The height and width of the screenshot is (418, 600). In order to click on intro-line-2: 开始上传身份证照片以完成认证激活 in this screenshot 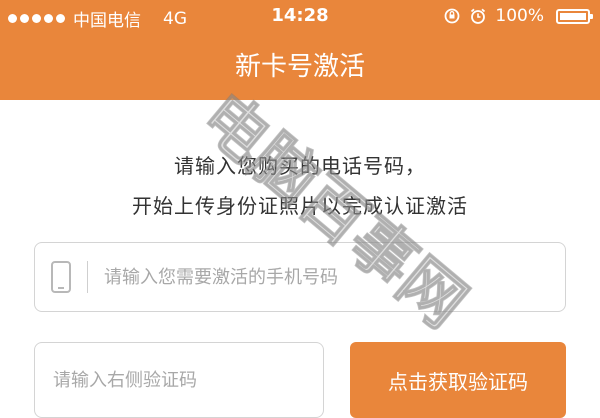, I will do `click(300, 206)`.